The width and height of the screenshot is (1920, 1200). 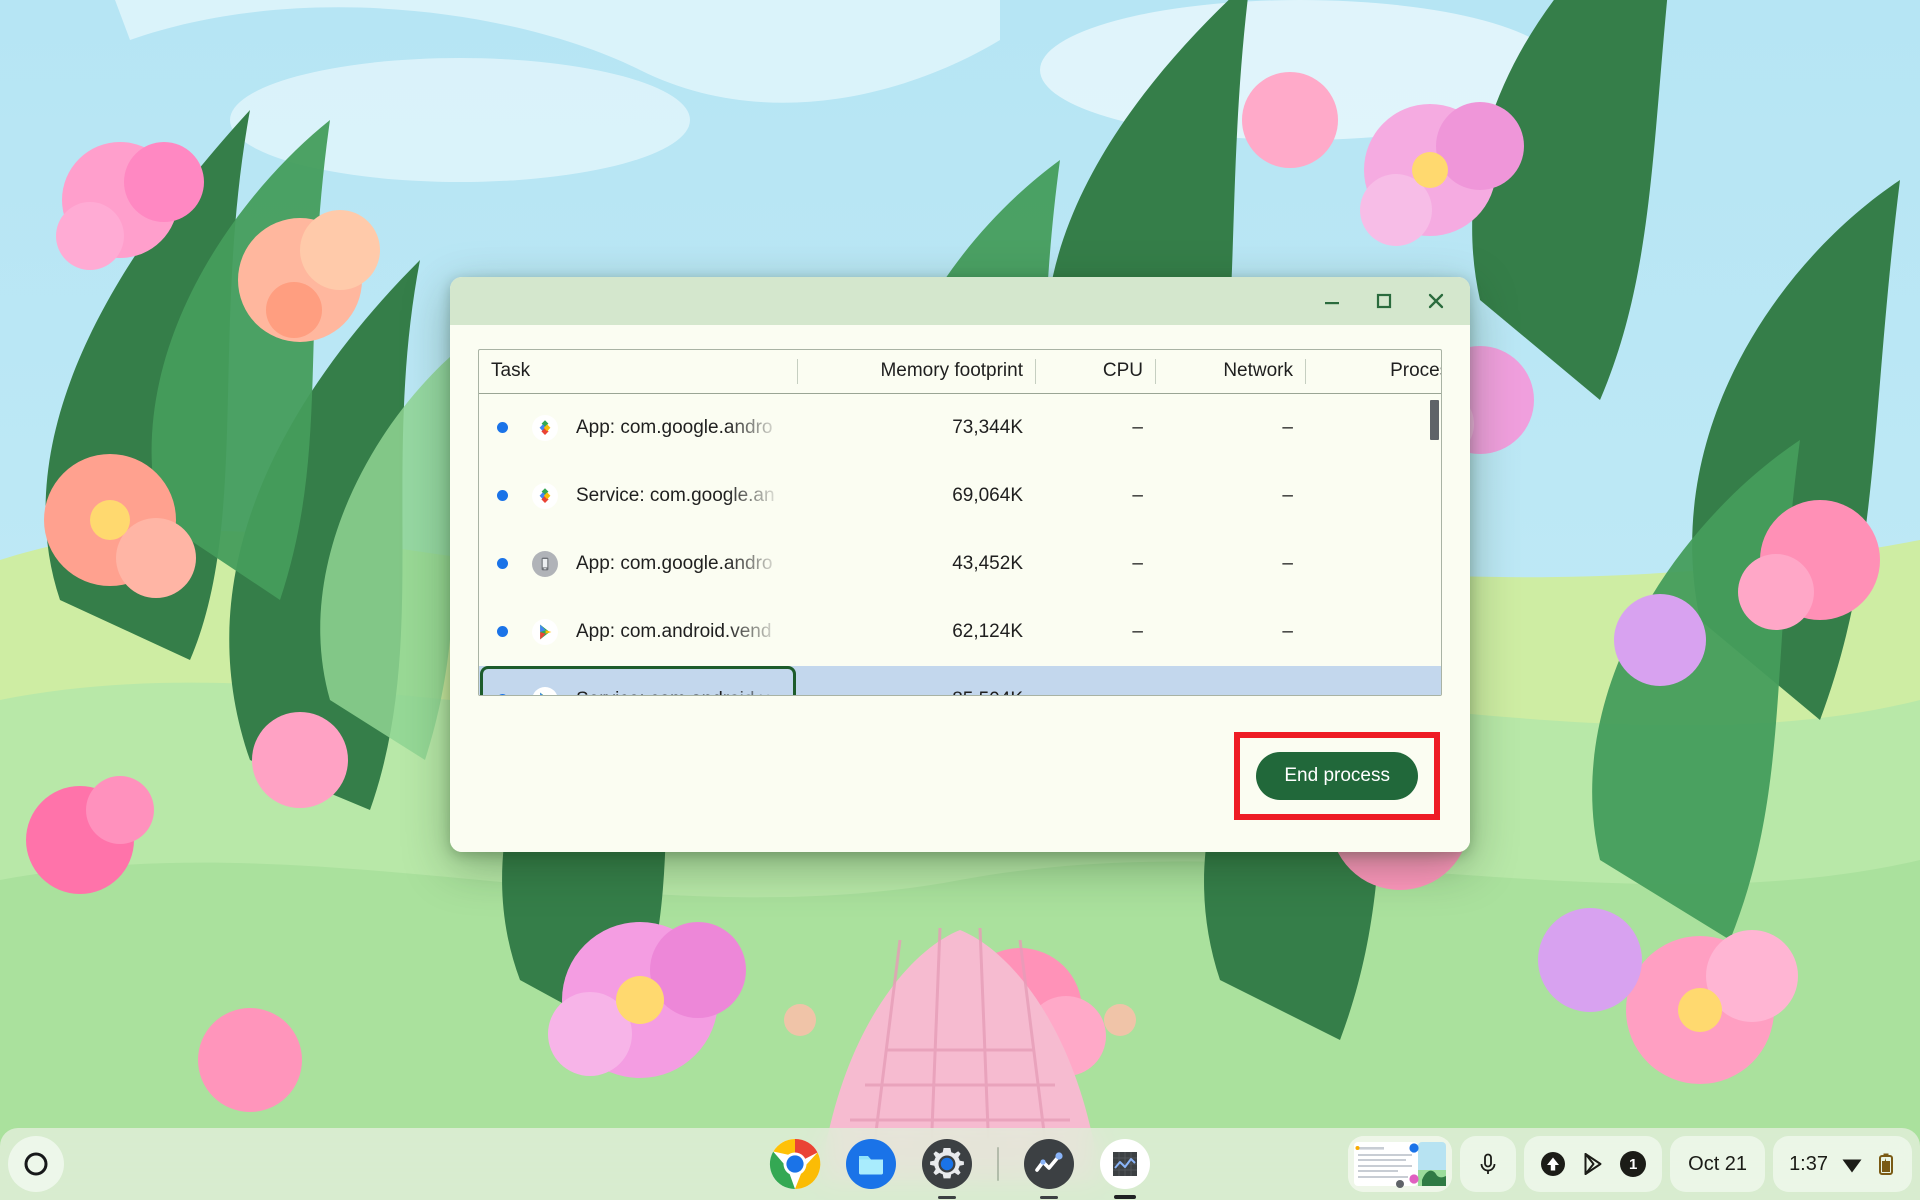 I want to click on column-header-process-id: Process ID, so click(x=1373, y=372).